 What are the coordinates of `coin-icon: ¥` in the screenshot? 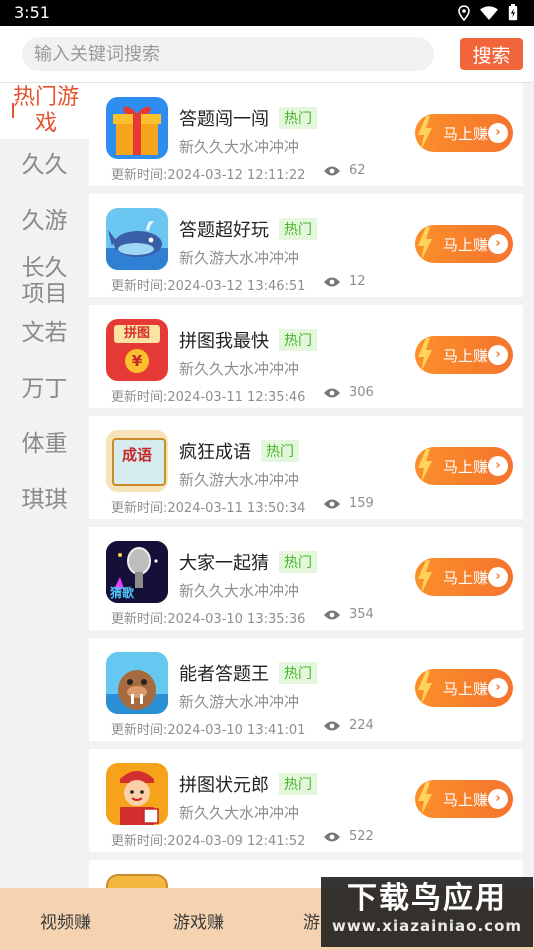 It's located at (137, 361).